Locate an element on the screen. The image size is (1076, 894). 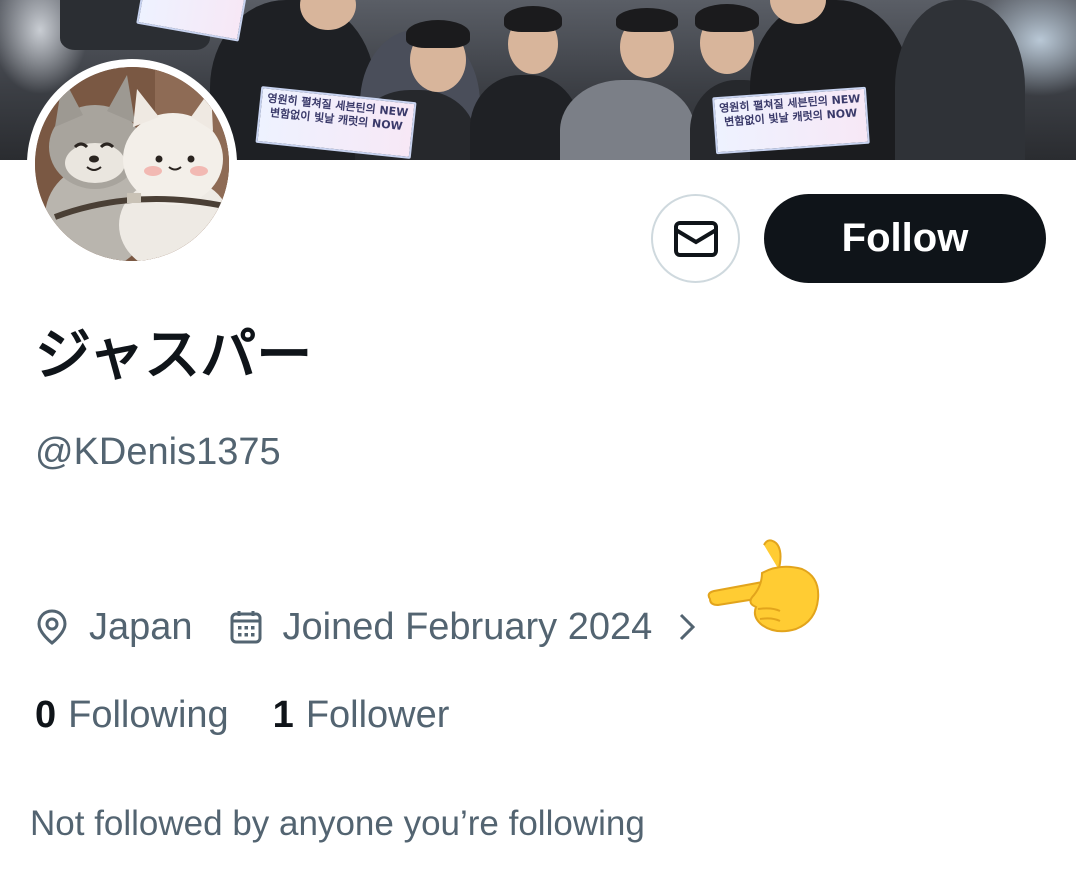
user-handle: @KDenis1375 is located at coordinates (158, 452).